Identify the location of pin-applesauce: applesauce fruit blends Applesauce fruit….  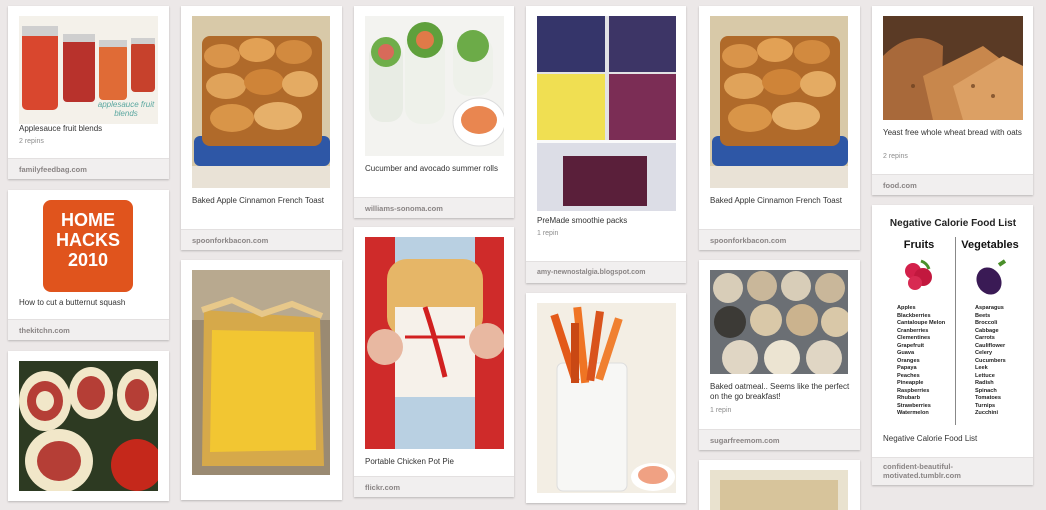
(88, 92).